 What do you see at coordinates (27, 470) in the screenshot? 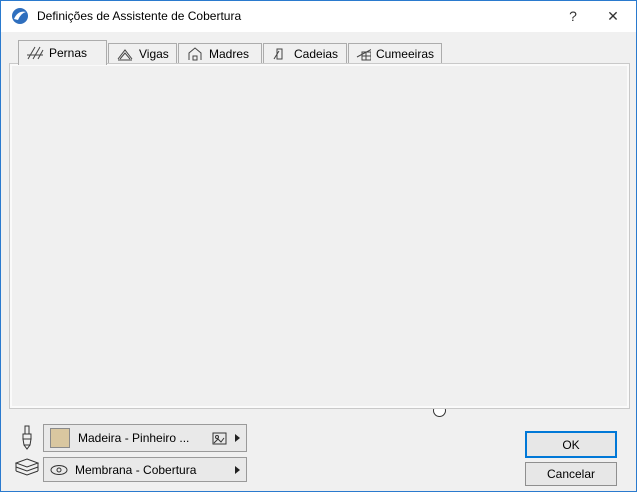
I see `layer-stack-icon` at bounding box center [27, 470].